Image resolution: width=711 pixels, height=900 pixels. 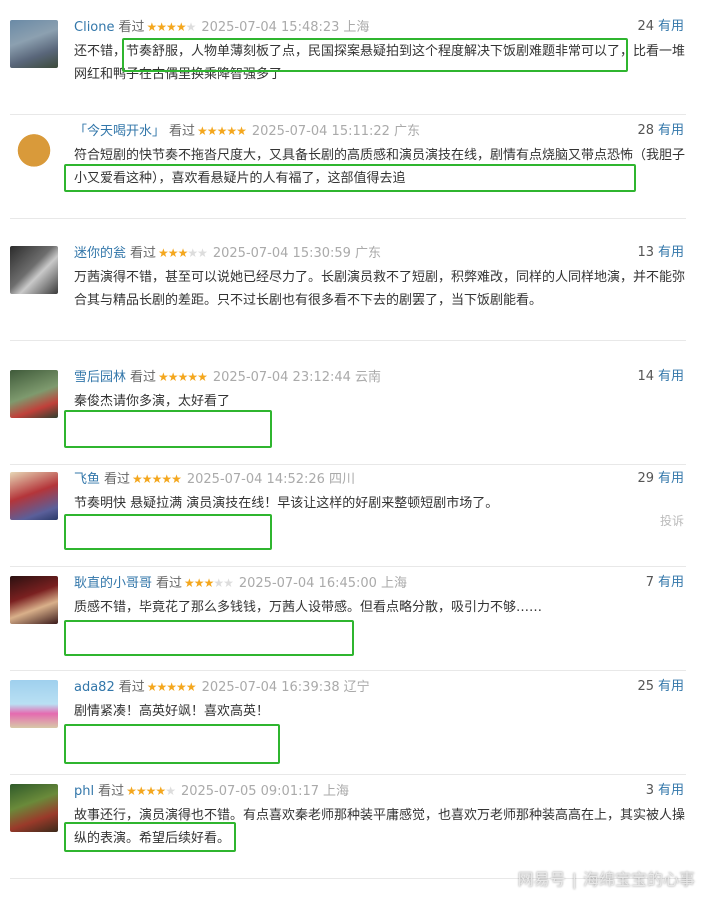 What do you see at coordinates (367, 377) in the screenshot?
I see `review-location: 云南` at bounding box center [367, 377].